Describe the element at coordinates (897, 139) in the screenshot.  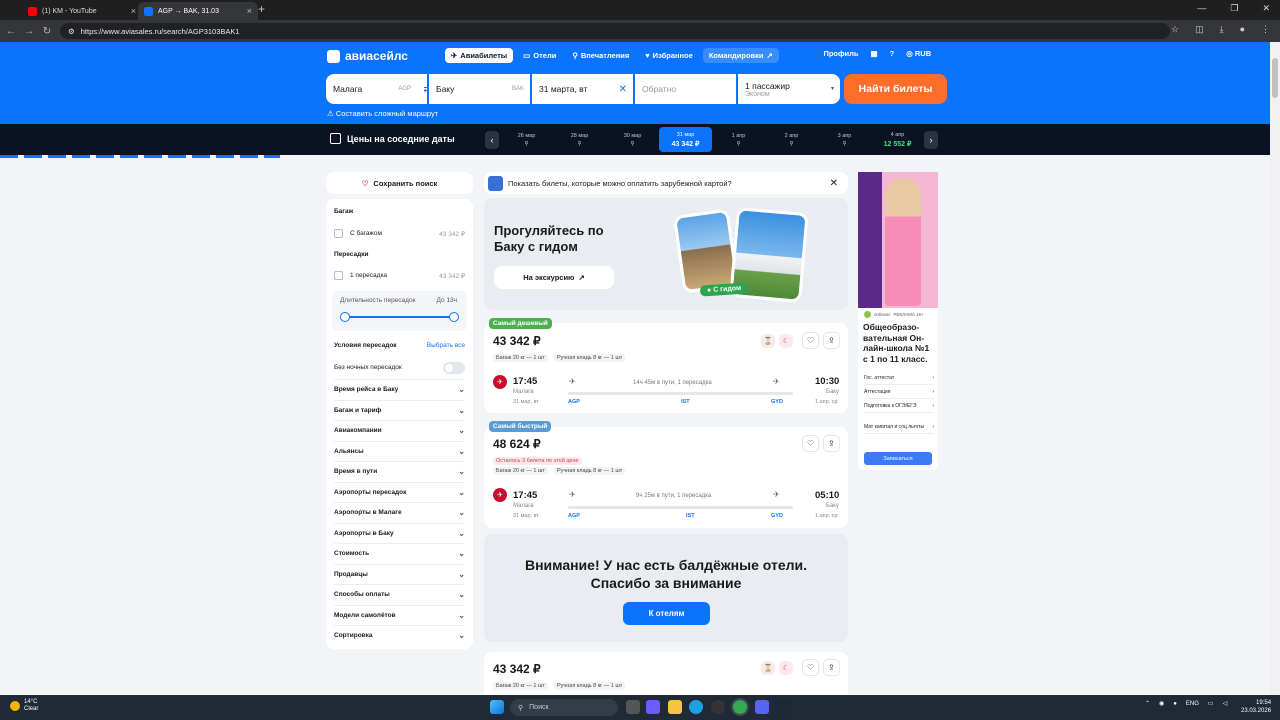
I see `date-cell: 4 апр 12 552 ₽` at that location.